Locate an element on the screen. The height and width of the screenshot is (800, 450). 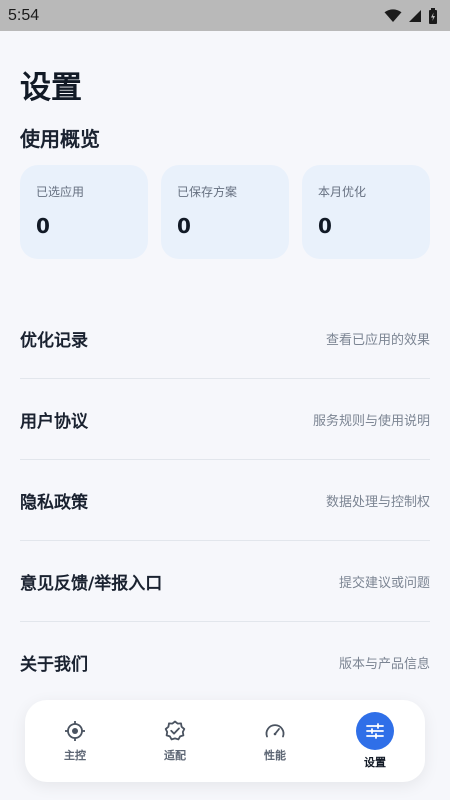
nav-item-main-control: 主控 is located at coordinates (75, 741).